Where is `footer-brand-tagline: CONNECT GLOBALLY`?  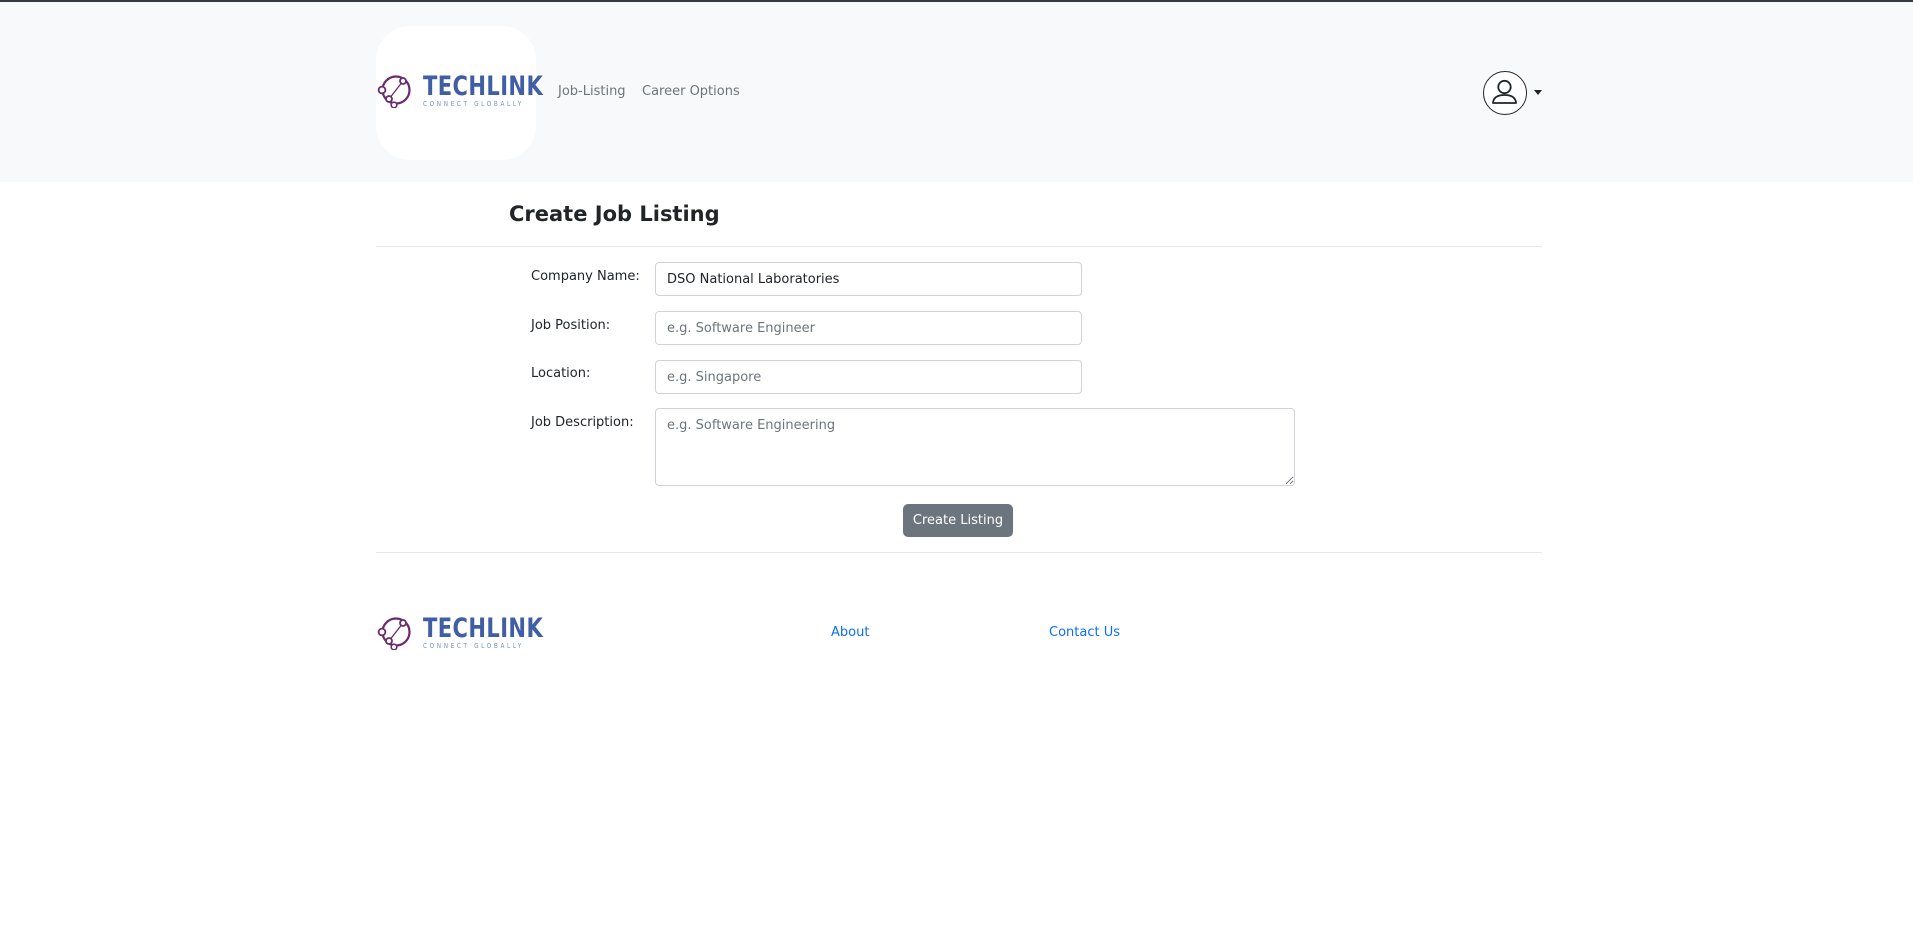 footer-brand-tagline: CONNECT GLOBALLY is located at coordinates (474, 645).